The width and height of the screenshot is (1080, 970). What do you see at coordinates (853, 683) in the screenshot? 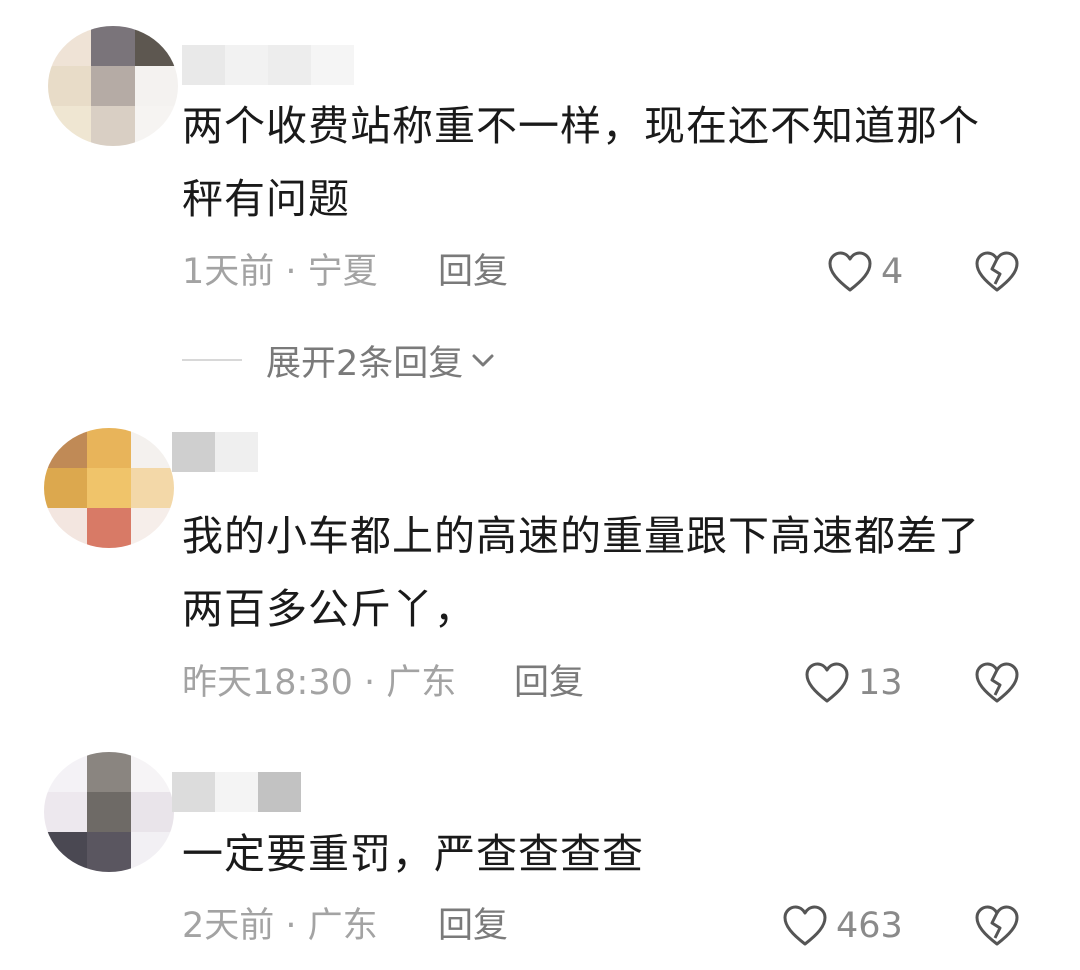
I see `like-button: 13` at bounding box center [853, 683].